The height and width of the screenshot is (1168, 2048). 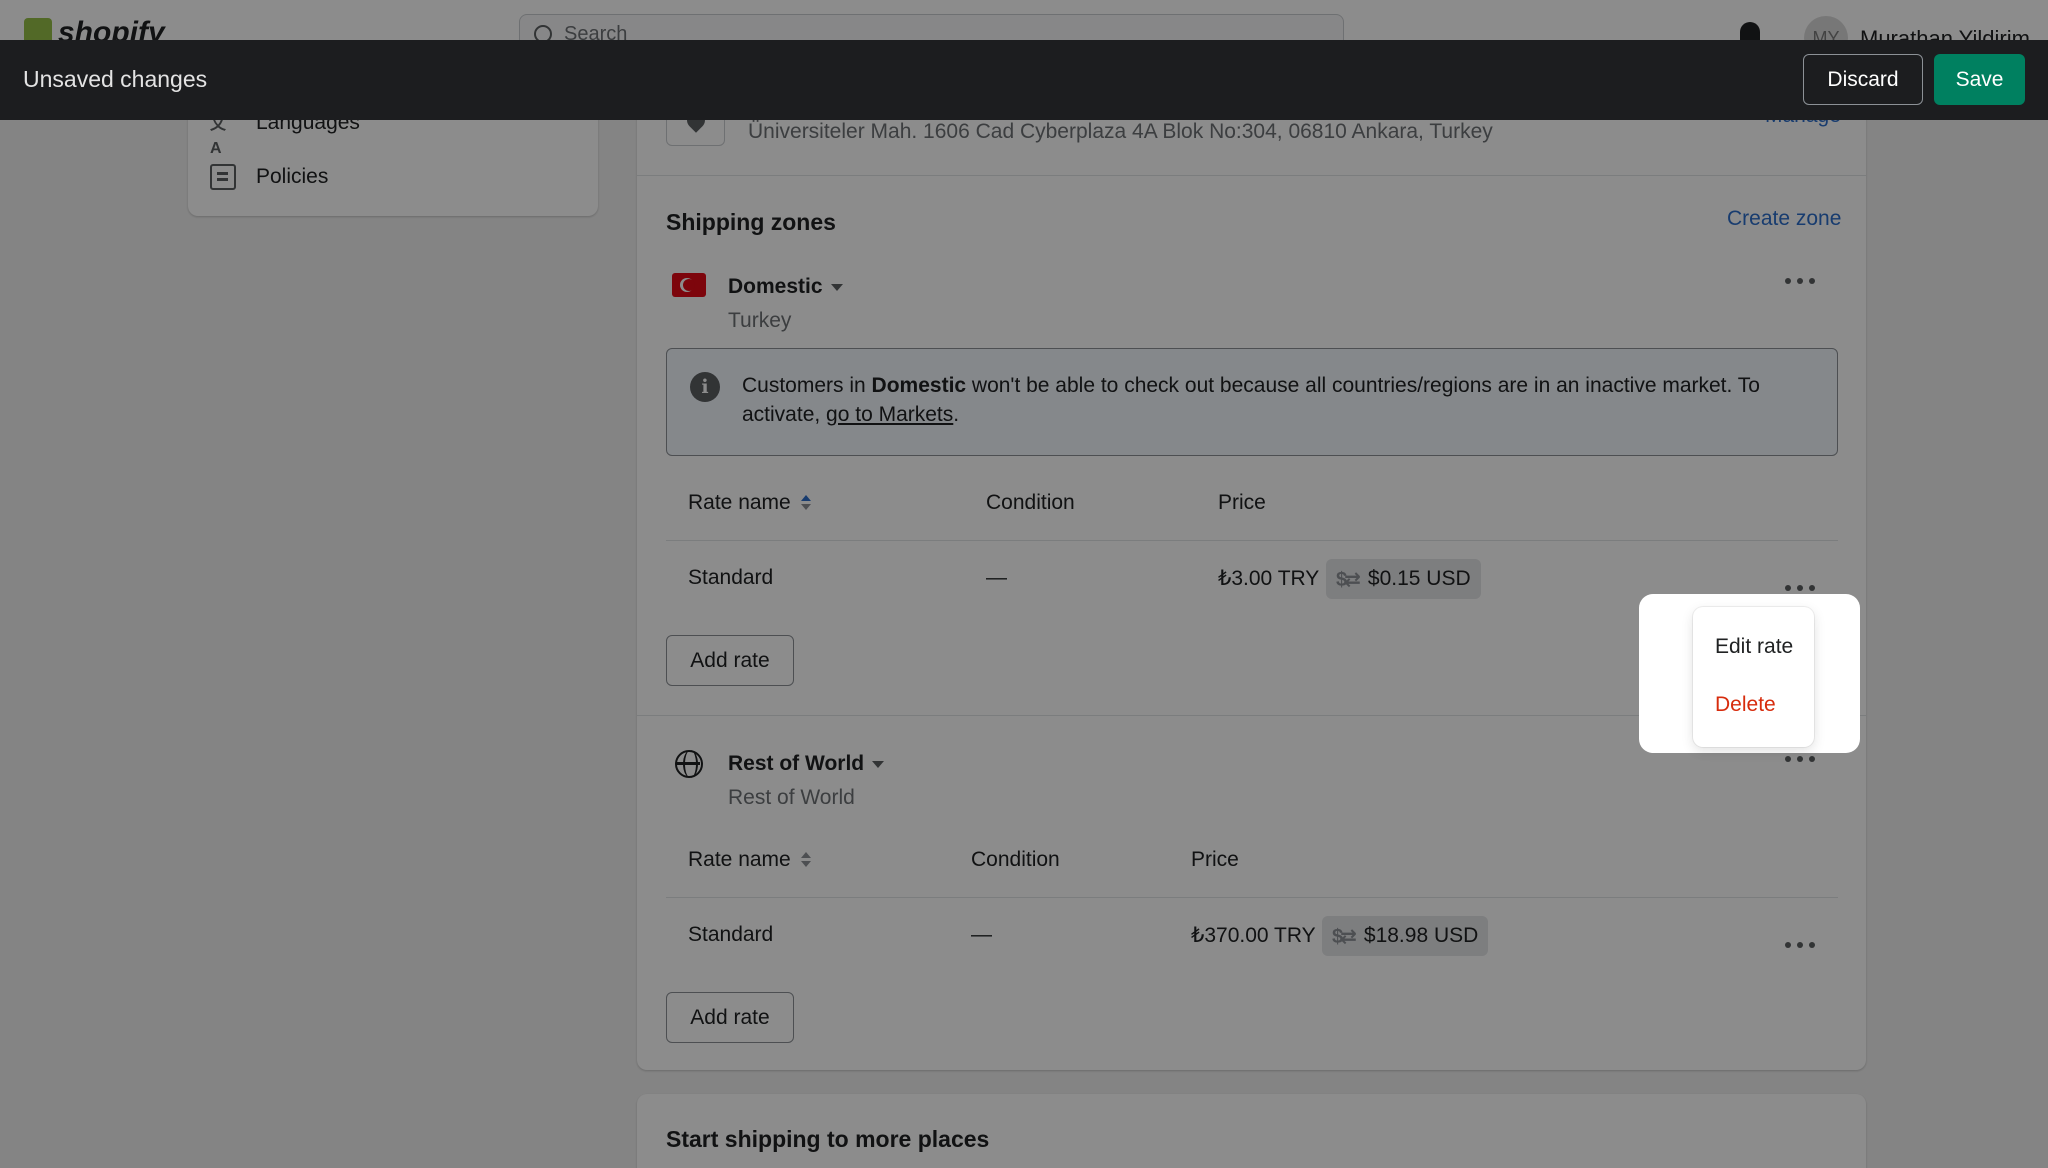 I want to click on edit-rate-menu-item: Edit rate, so click(x=1754, y=647).